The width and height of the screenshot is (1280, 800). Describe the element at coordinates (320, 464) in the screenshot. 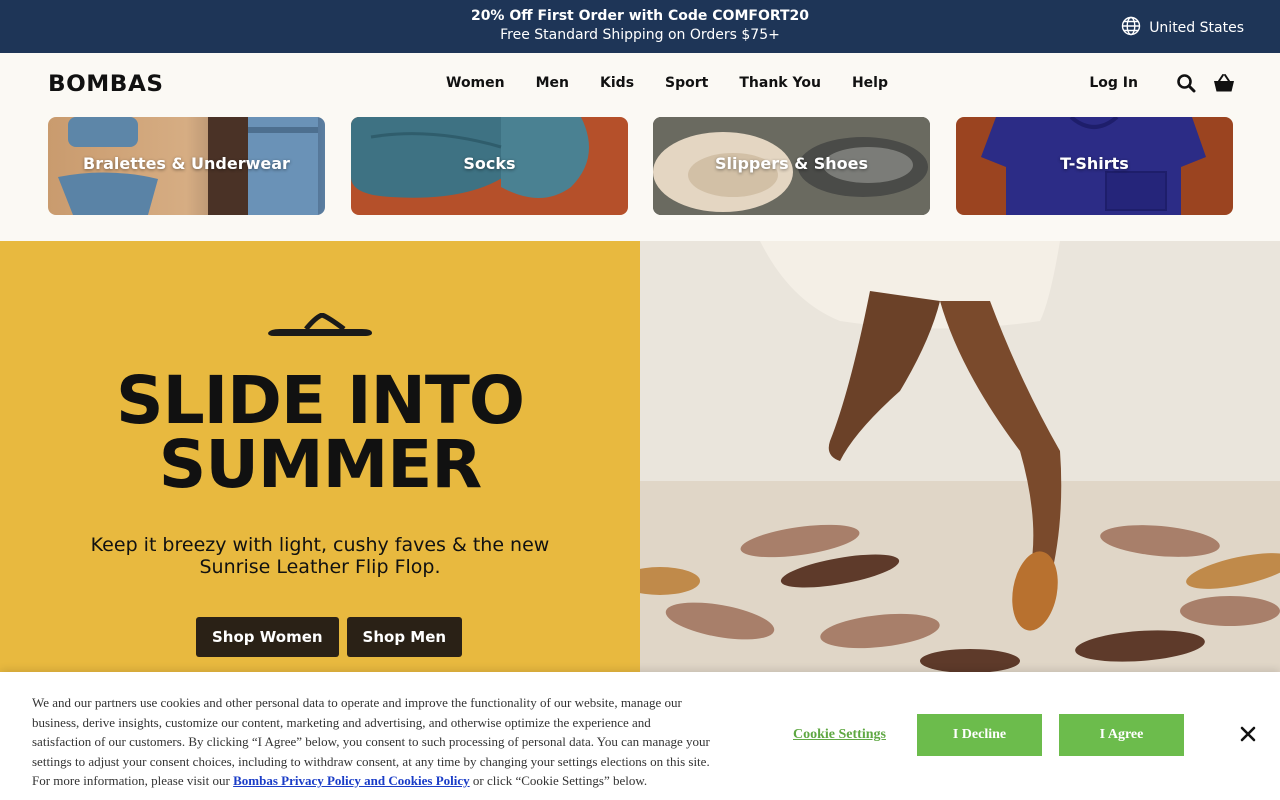

I see `headline-line-2: SUMMER` at that location.